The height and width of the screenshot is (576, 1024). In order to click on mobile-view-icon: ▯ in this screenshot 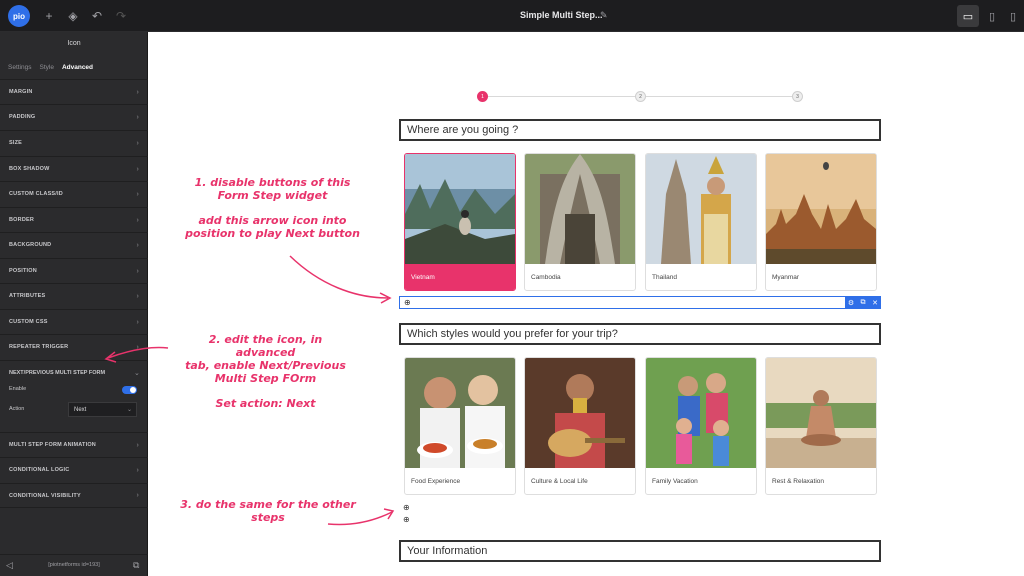, I will do `click(1013, 16)`.